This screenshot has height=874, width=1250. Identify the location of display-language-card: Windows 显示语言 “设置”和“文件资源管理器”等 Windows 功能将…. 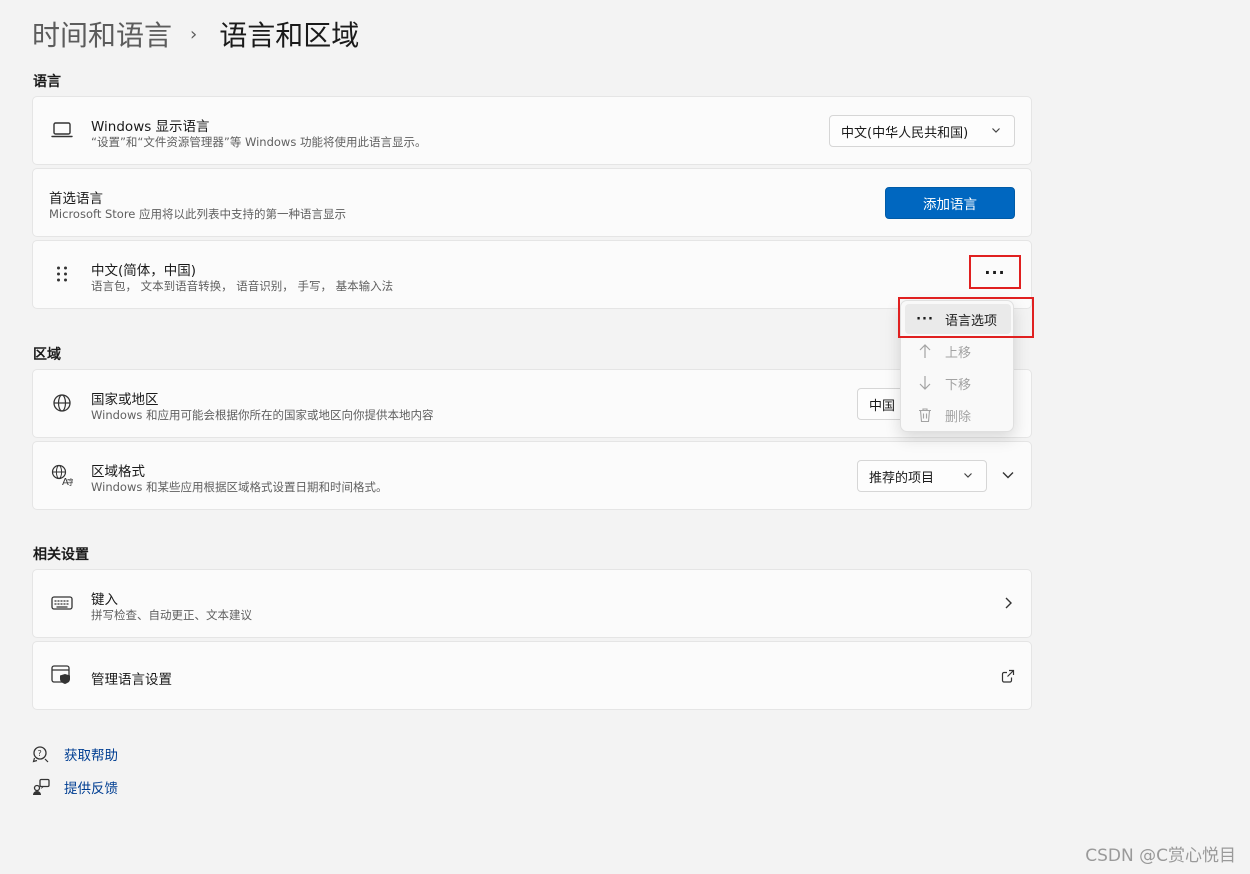
(532, 130).